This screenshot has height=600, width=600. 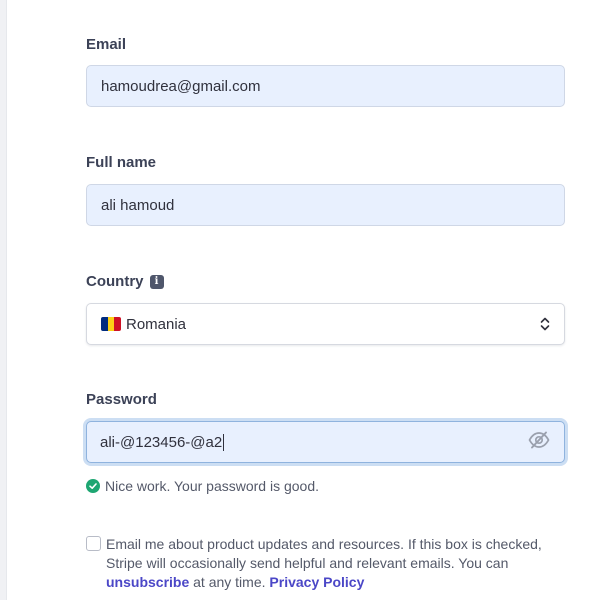 I want to click on privacy-policy-link: Privacy Policy, so click(x=316, y=582).